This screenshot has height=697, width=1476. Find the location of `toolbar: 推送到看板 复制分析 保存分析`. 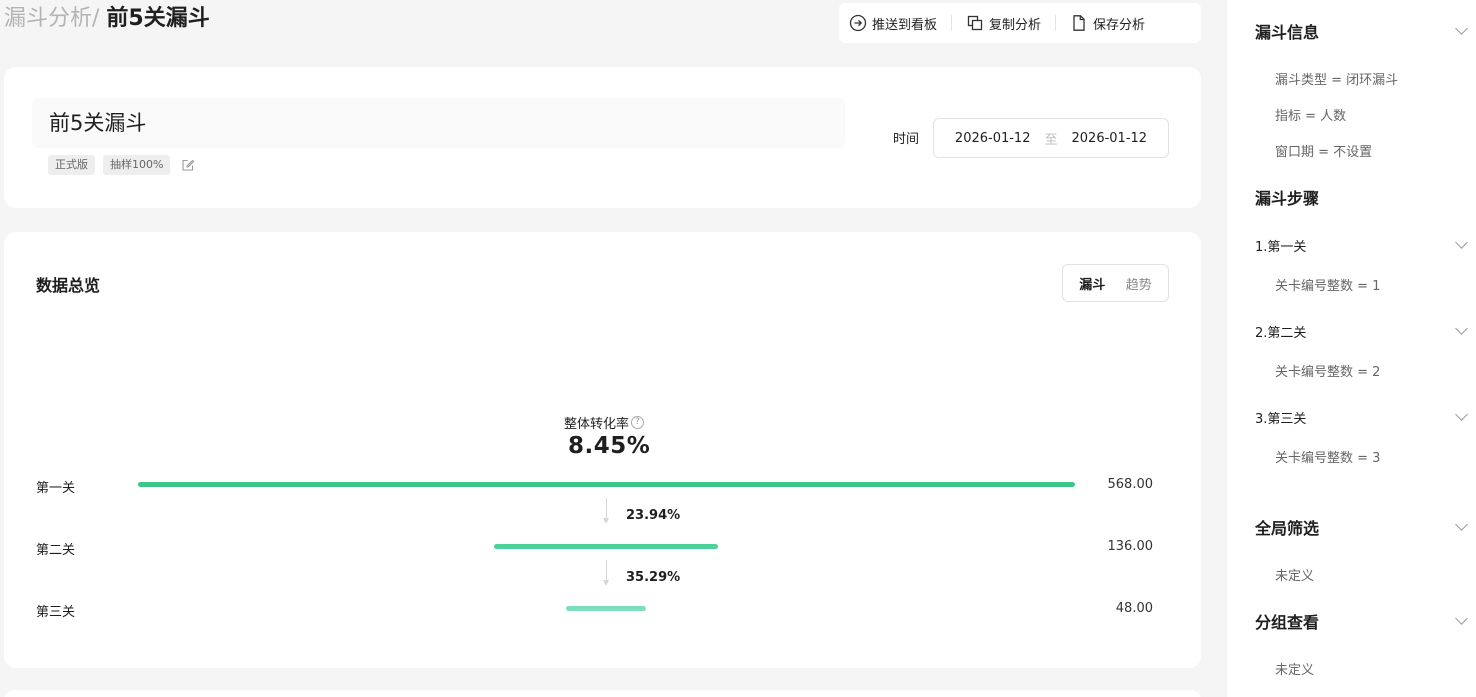

toolbar: 推送到看板 复制分析 保存分析 is located at coordinates (1020, 23).